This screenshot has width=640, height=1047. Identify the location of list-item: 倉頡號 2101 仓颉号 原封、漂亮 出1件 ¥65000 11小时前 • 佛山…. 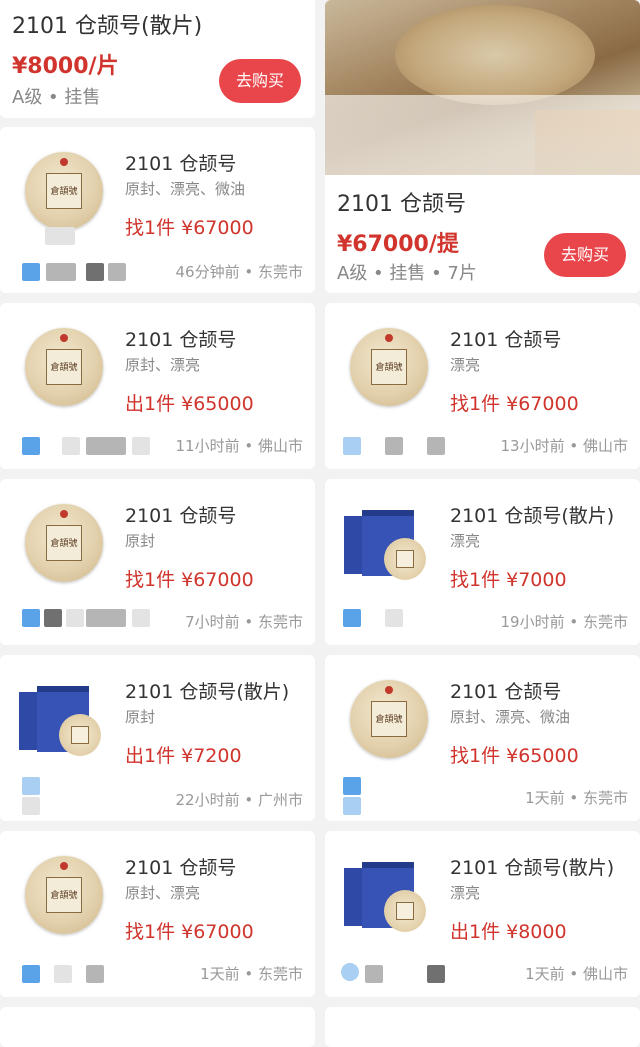
(157, 386).